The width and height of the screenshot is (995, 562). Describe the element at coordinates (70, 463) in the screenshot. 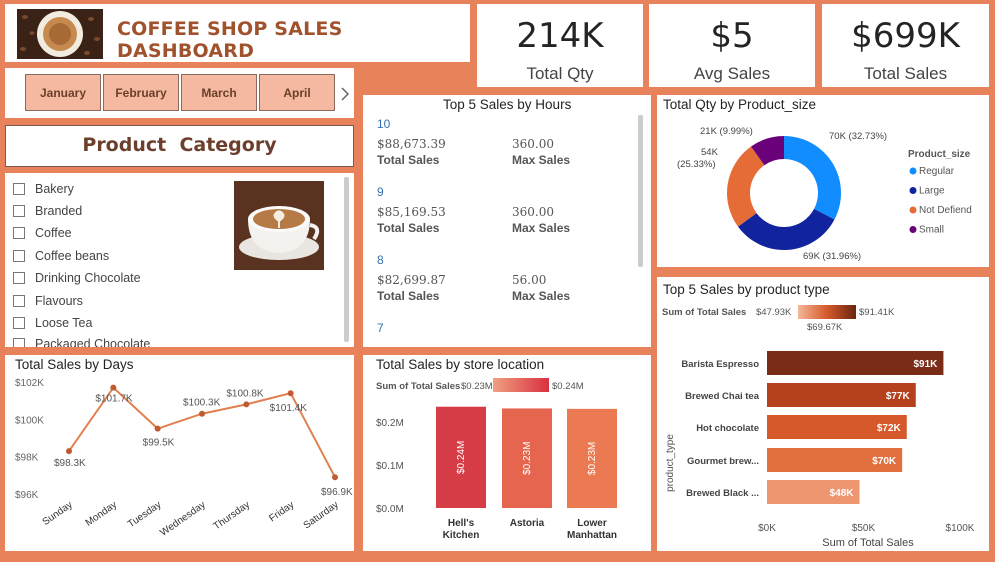

I see `data-label: $98.3K` at that location.